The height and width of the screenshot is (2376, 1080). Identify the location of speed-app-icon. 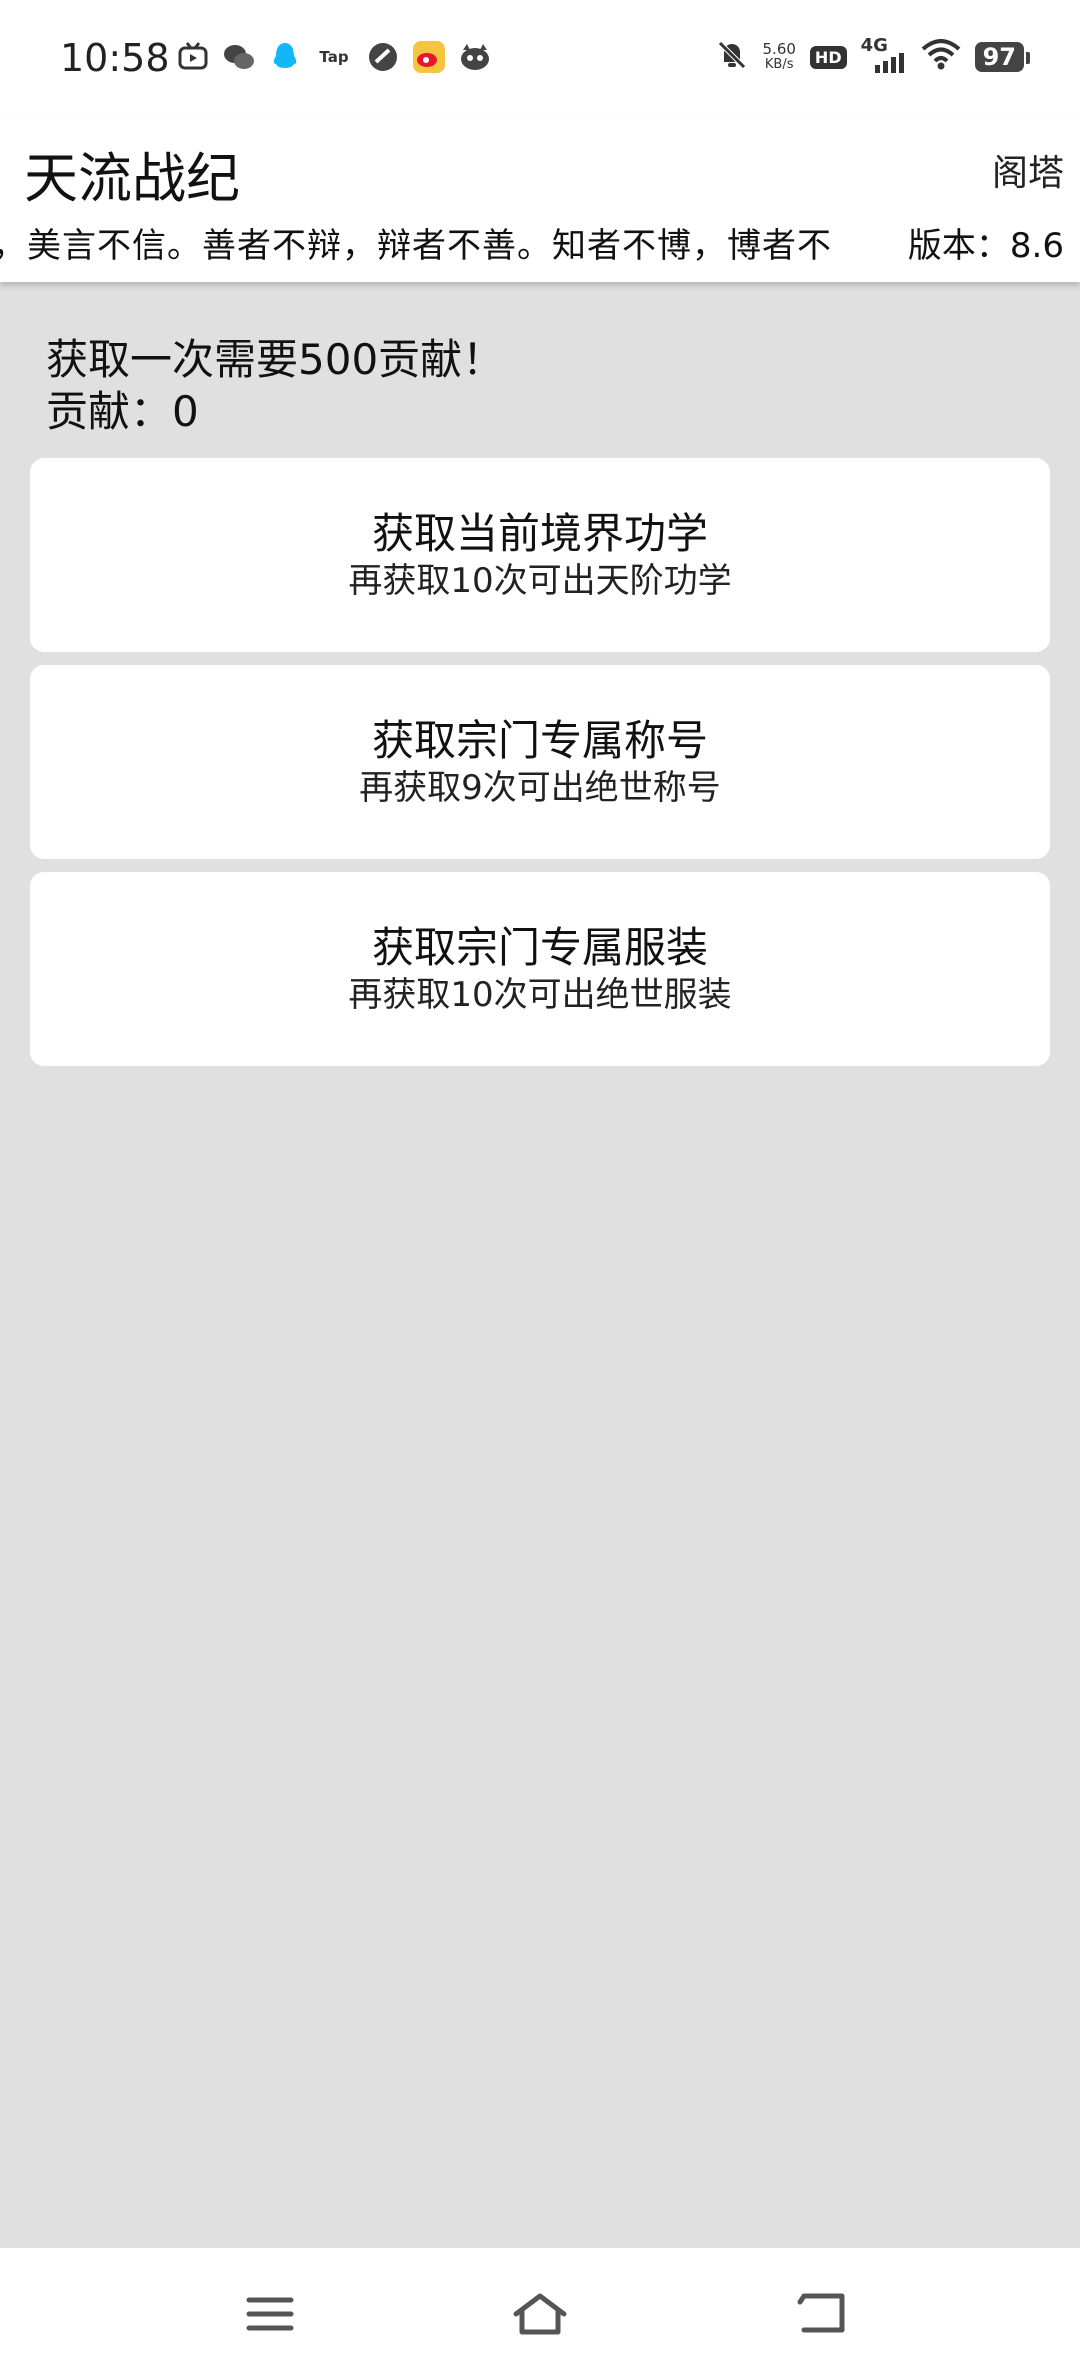
(383, 57).